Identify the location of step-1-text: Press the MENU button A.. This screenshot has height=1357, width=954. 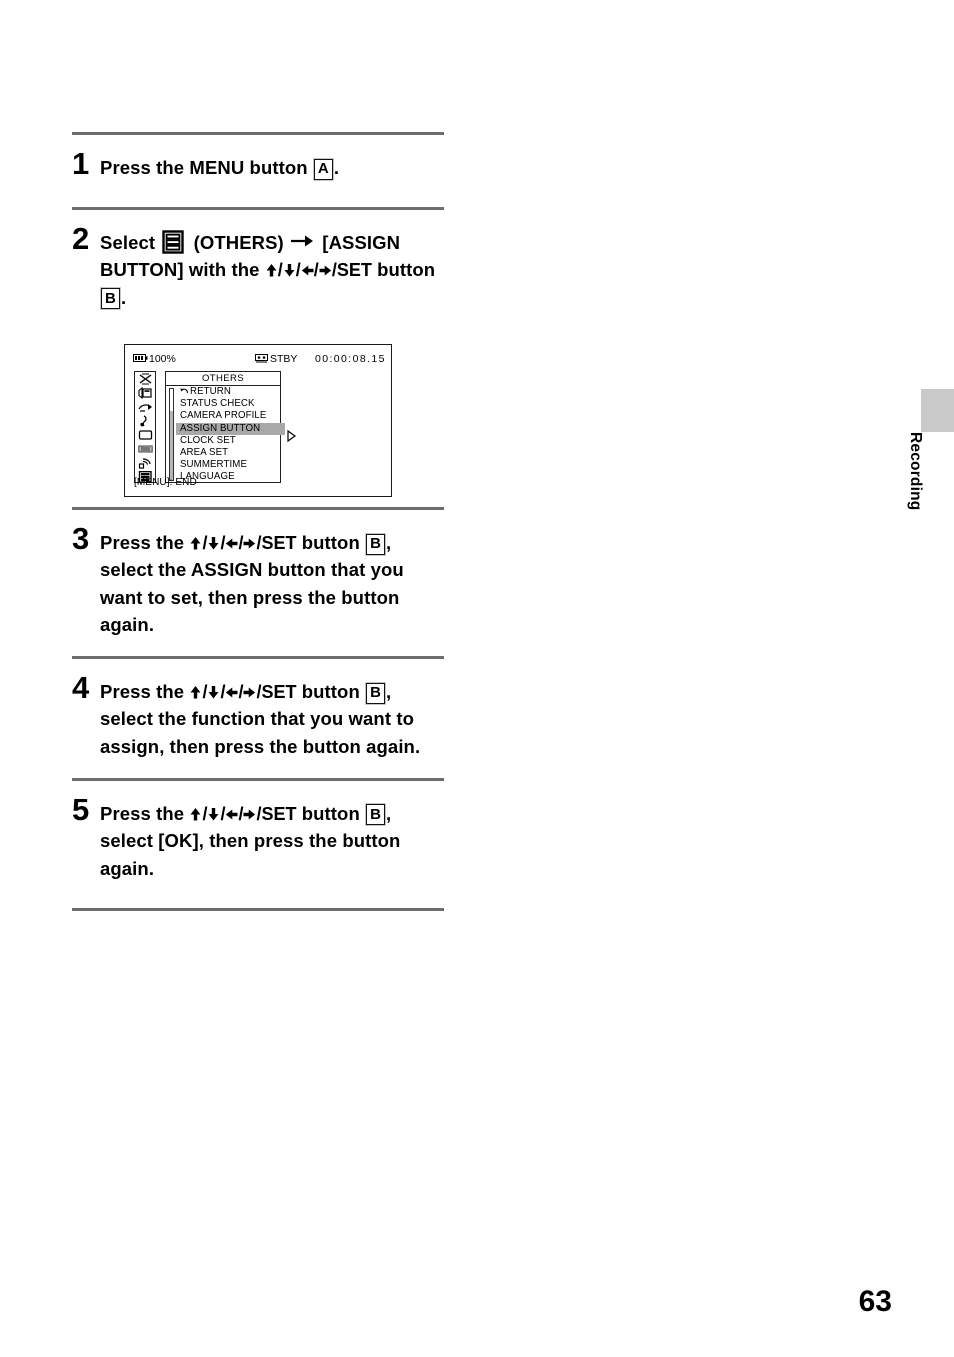
(219, 164).